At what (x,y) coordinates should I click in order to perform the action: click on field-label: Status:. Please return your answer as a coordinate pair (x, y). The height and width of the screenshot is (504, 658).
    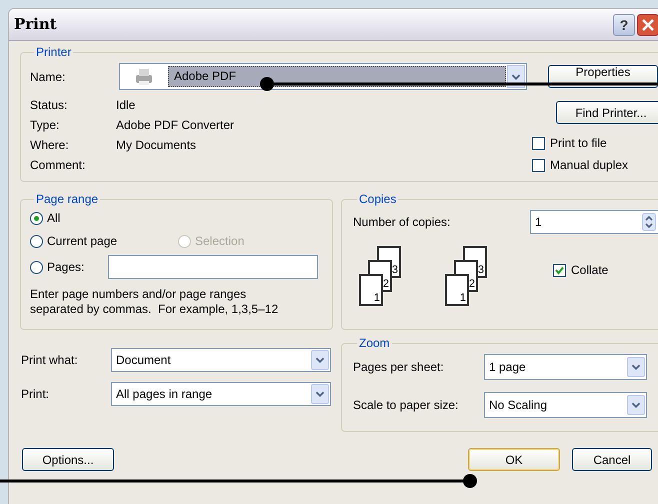
    Looking at the image, I should click on (49, 105).